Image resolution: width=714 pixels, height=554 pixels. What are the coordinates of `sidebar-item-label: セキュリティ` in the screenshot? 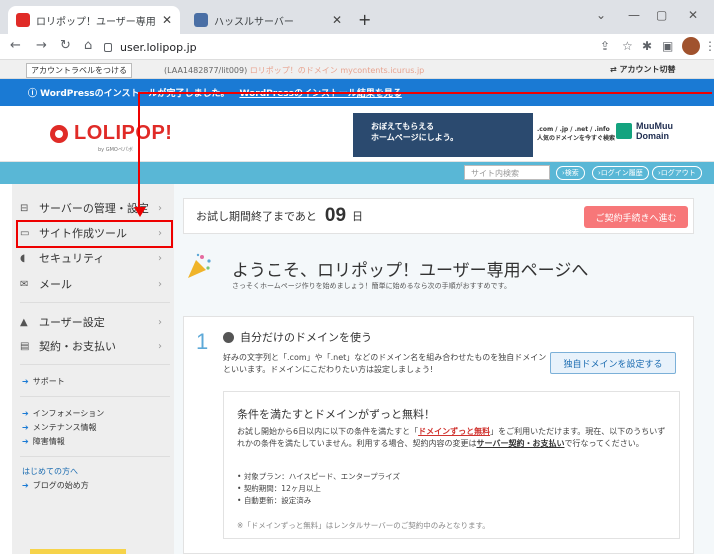 It's located at (72, 258).